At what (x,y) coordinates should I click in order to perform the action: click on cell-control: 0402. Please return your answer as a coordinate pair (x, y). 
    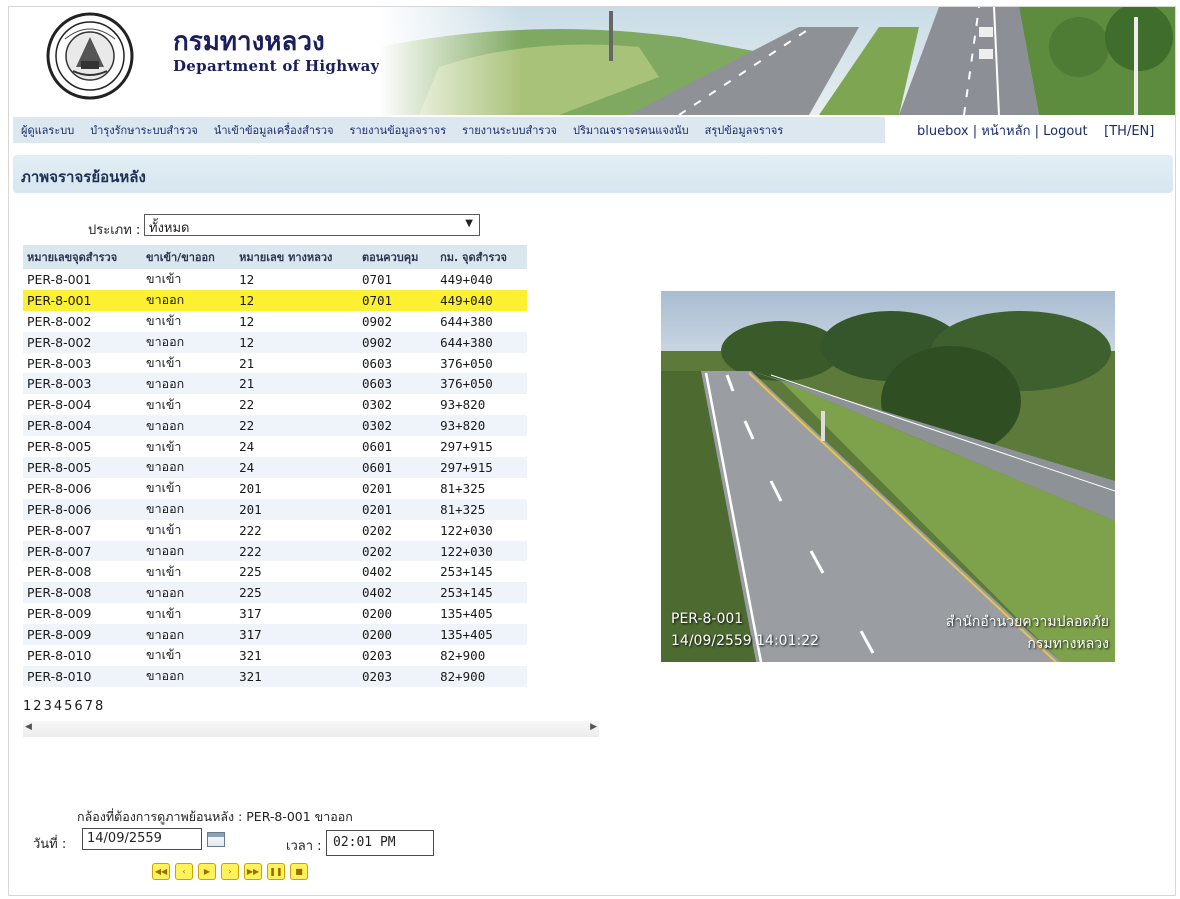
    Looking at the image, I should click on (397, 572).